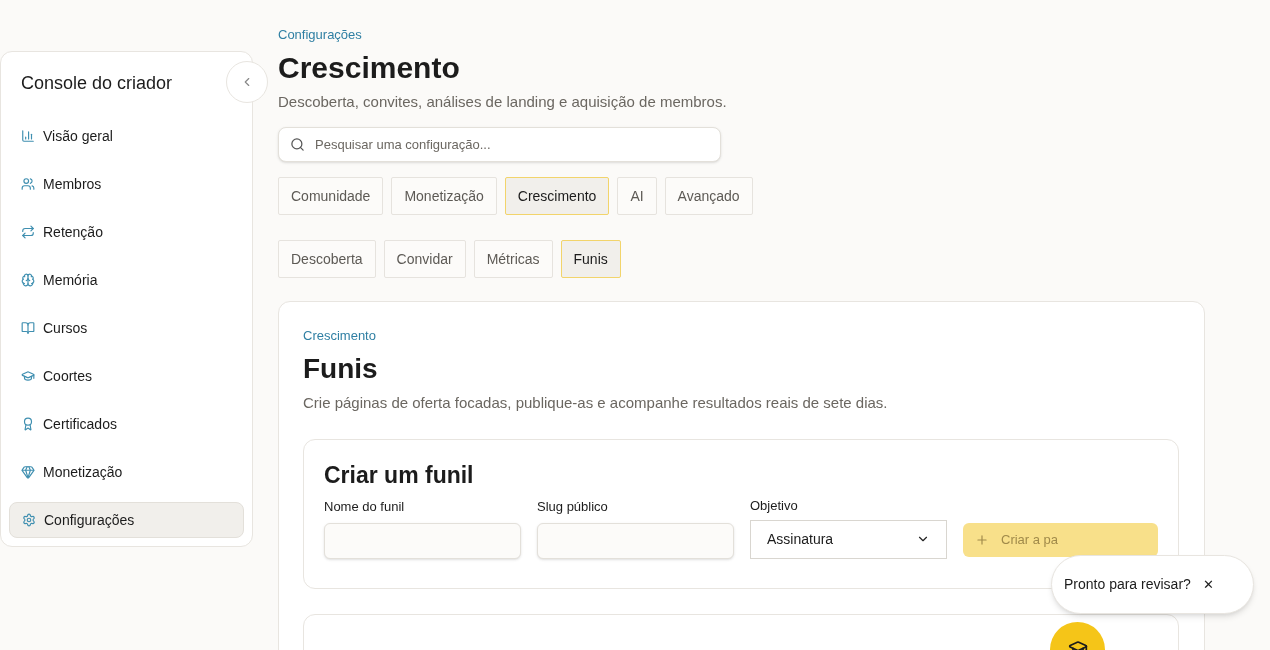  I want to click on sidebar-item: Coortes, so click(126, 376).